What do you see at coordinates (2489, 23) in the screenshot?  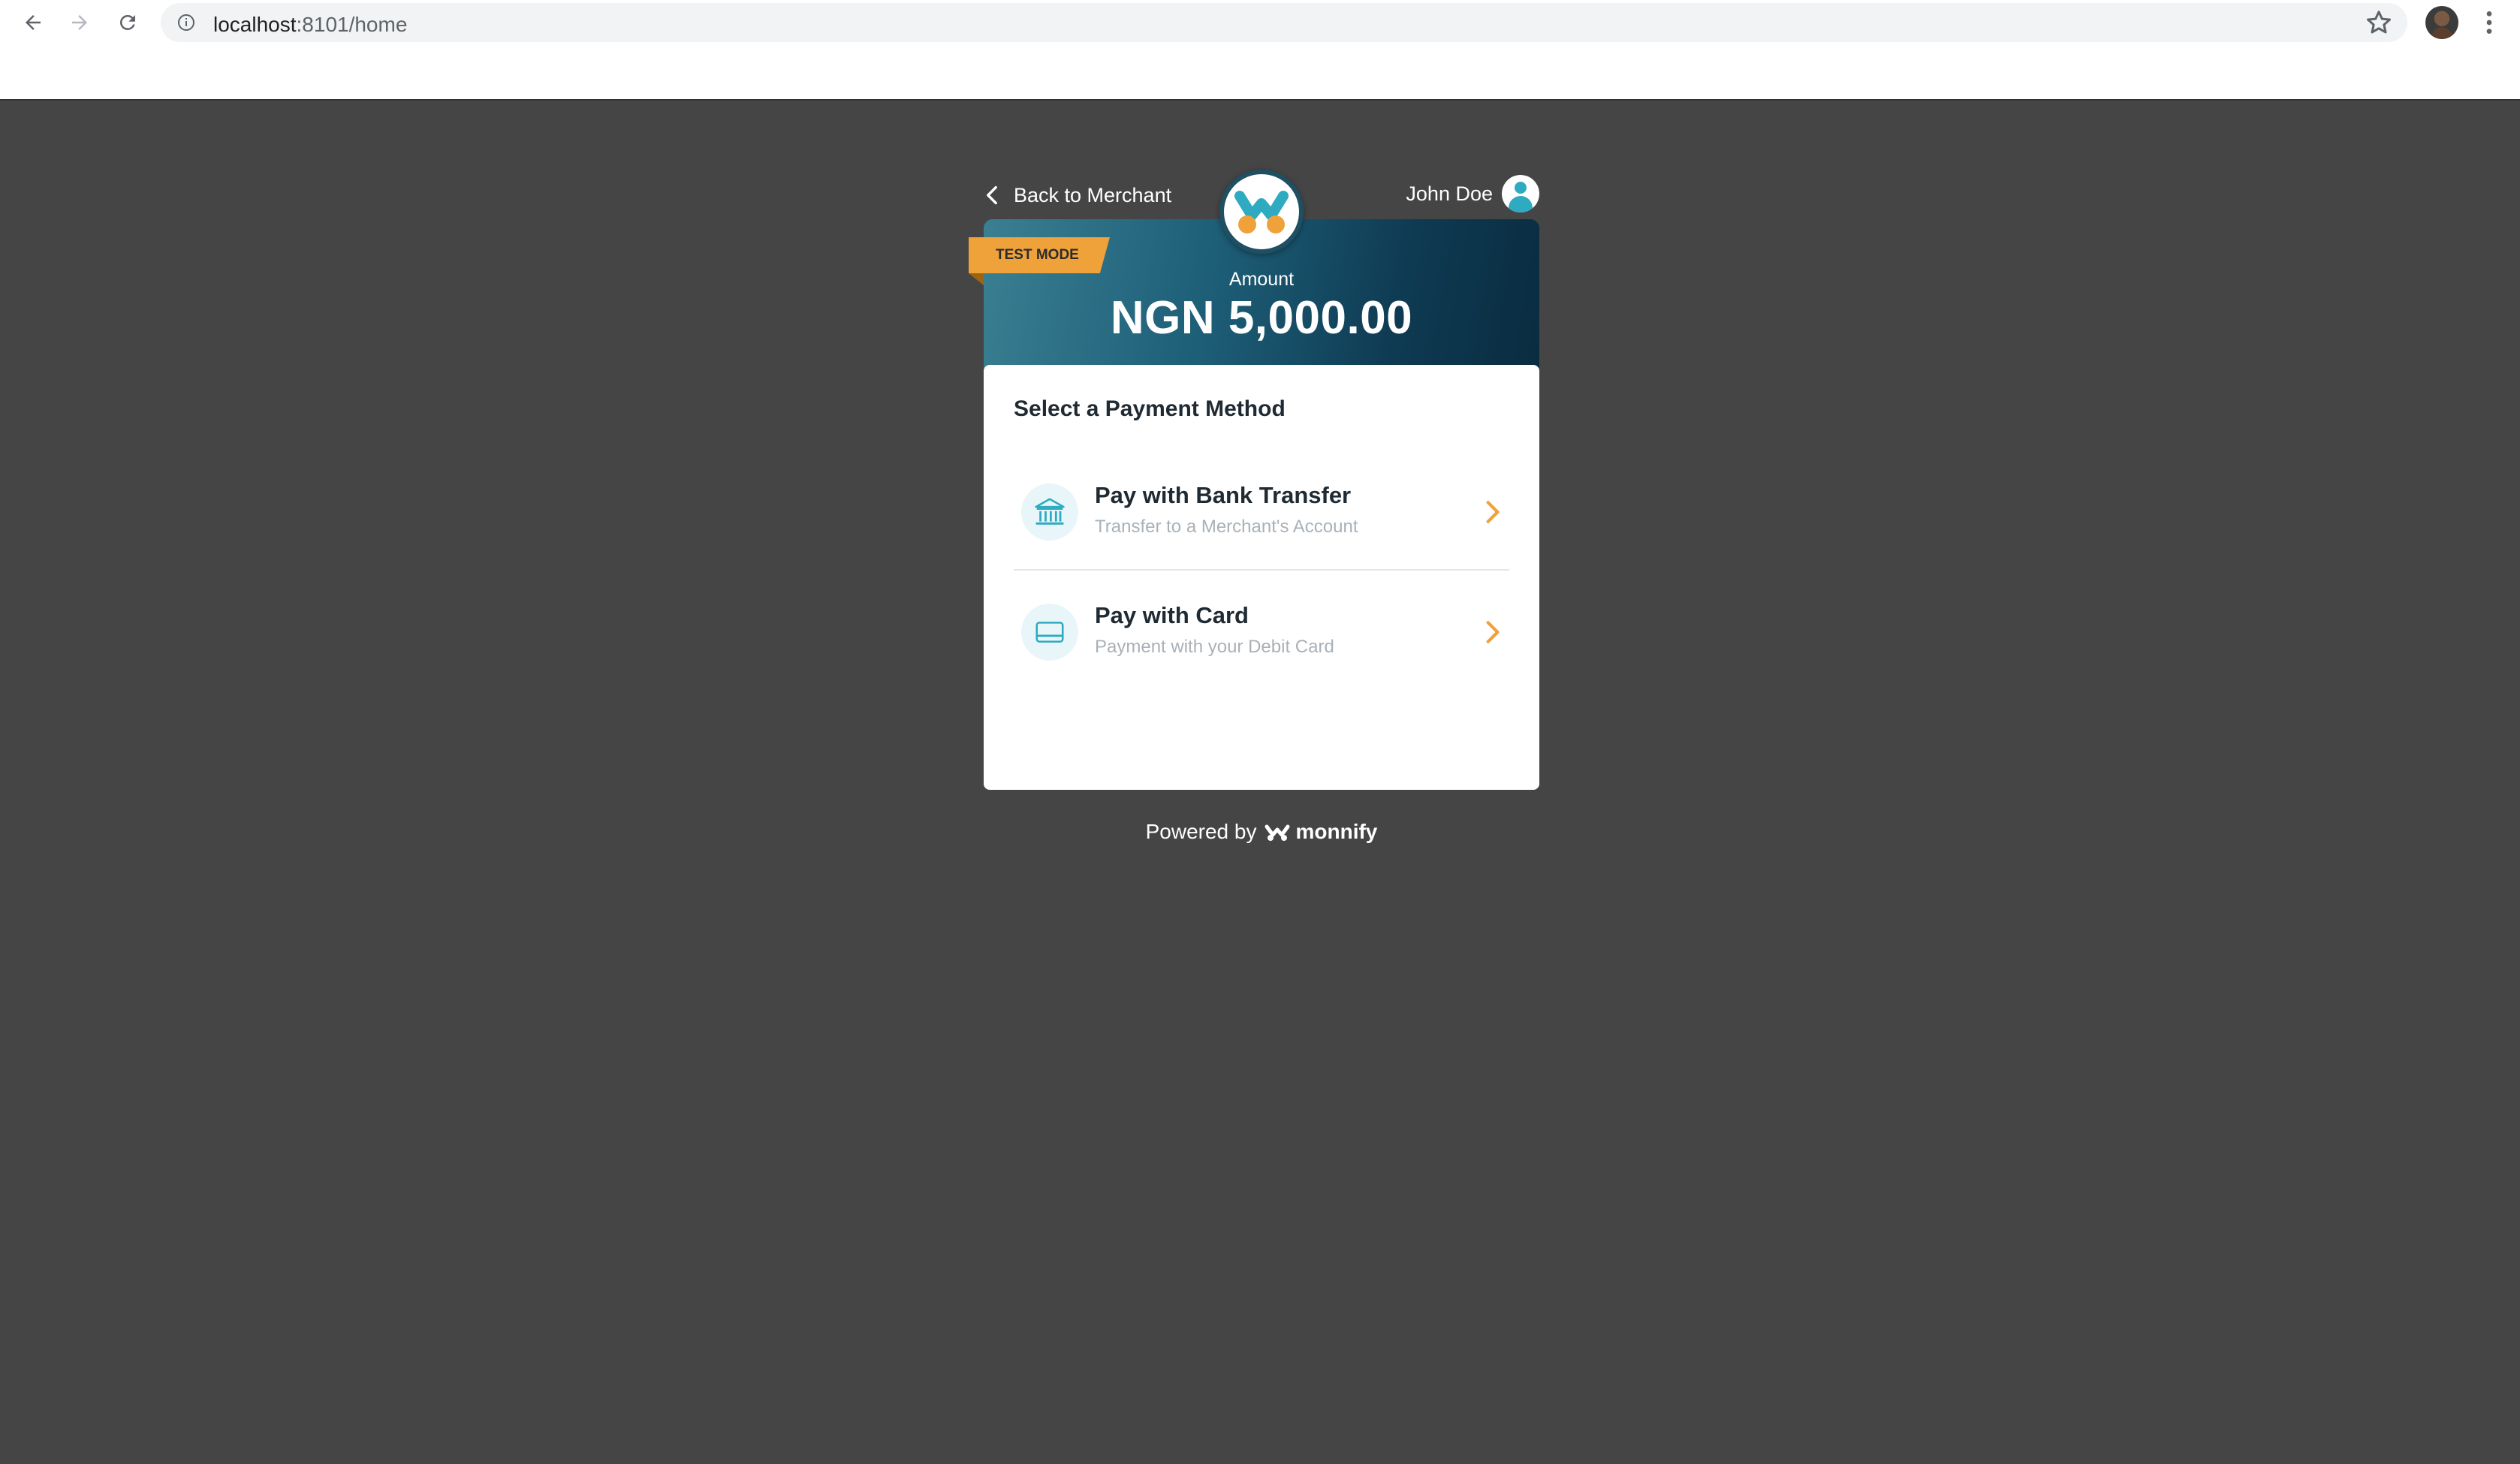 I see `kebab-menu-icon` at bounding box center [2489, 23].